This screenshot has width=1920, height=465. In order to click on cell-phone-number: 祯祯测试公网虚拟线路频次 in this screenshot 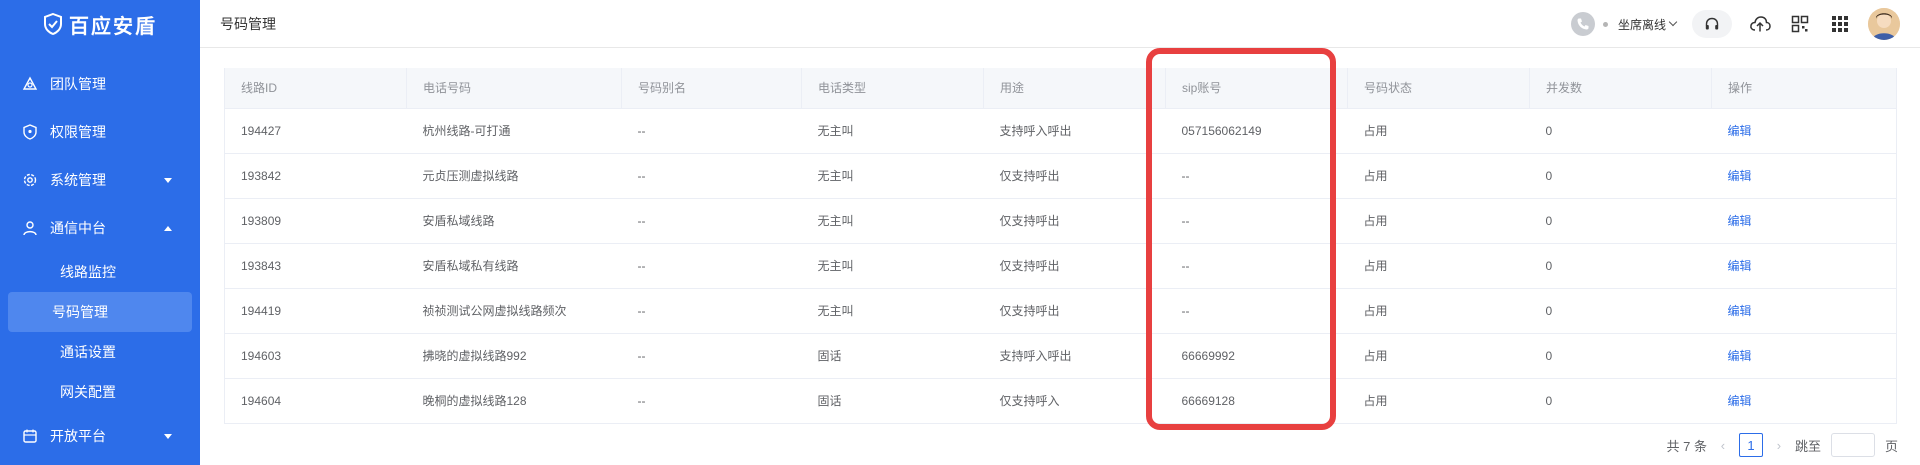, I will do `click(514, 311)`.